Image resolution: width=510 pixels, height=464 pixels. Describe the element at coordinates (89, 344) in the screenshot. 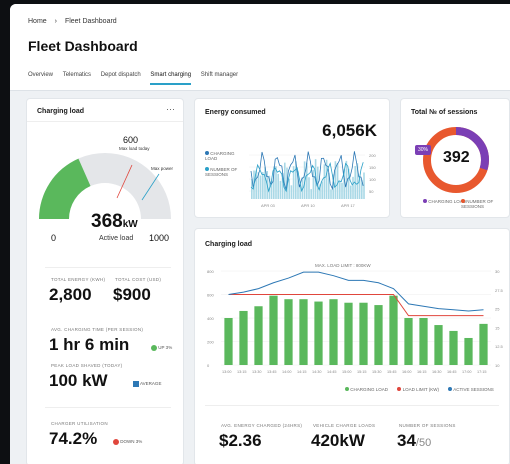

I see `avg-charging-time-value: 1 hr 6 min` at that location.